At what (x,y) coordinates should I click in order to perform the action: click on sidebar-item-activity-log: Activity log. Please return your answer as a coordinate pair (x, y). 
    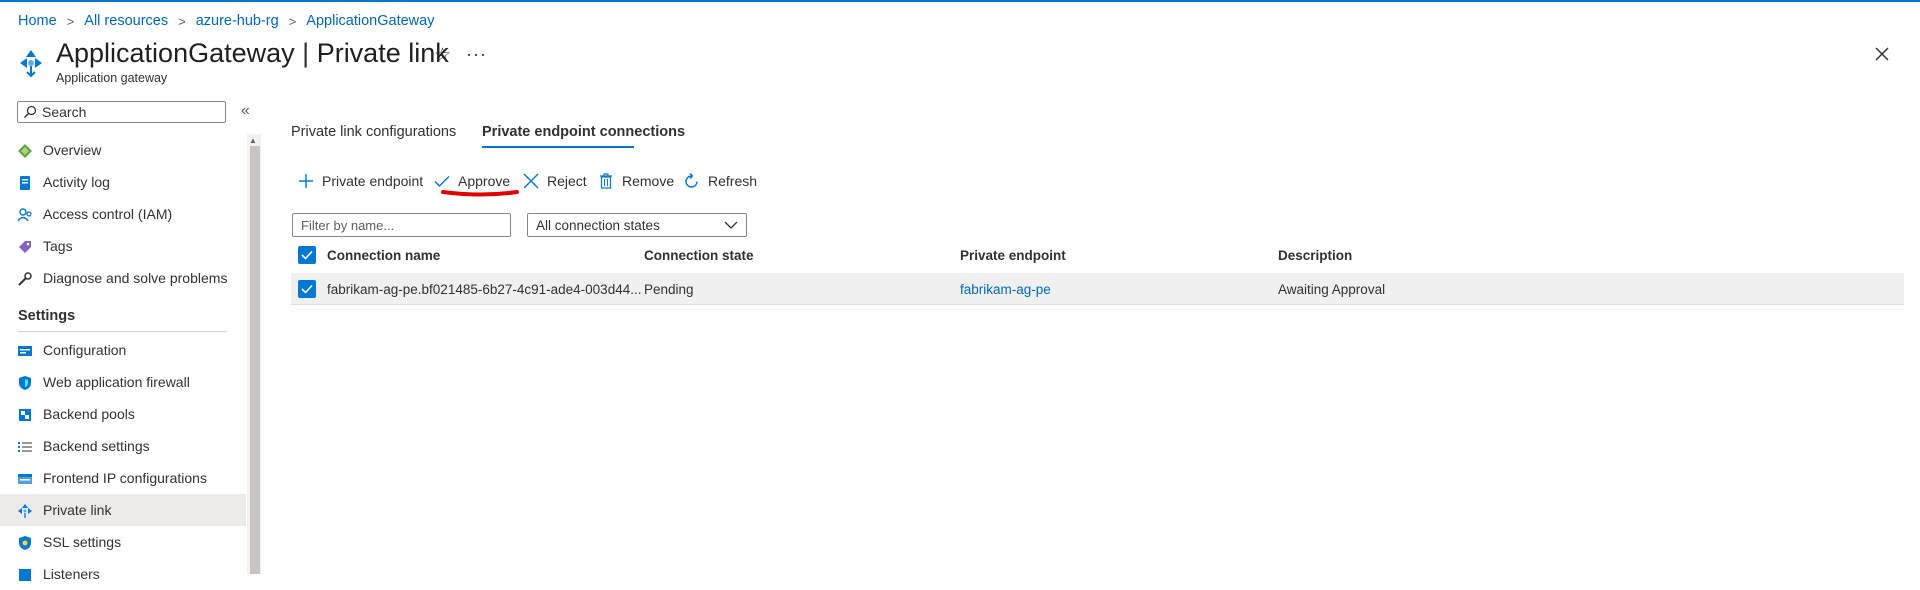
    Looking at the image, I should click on (123, 182).